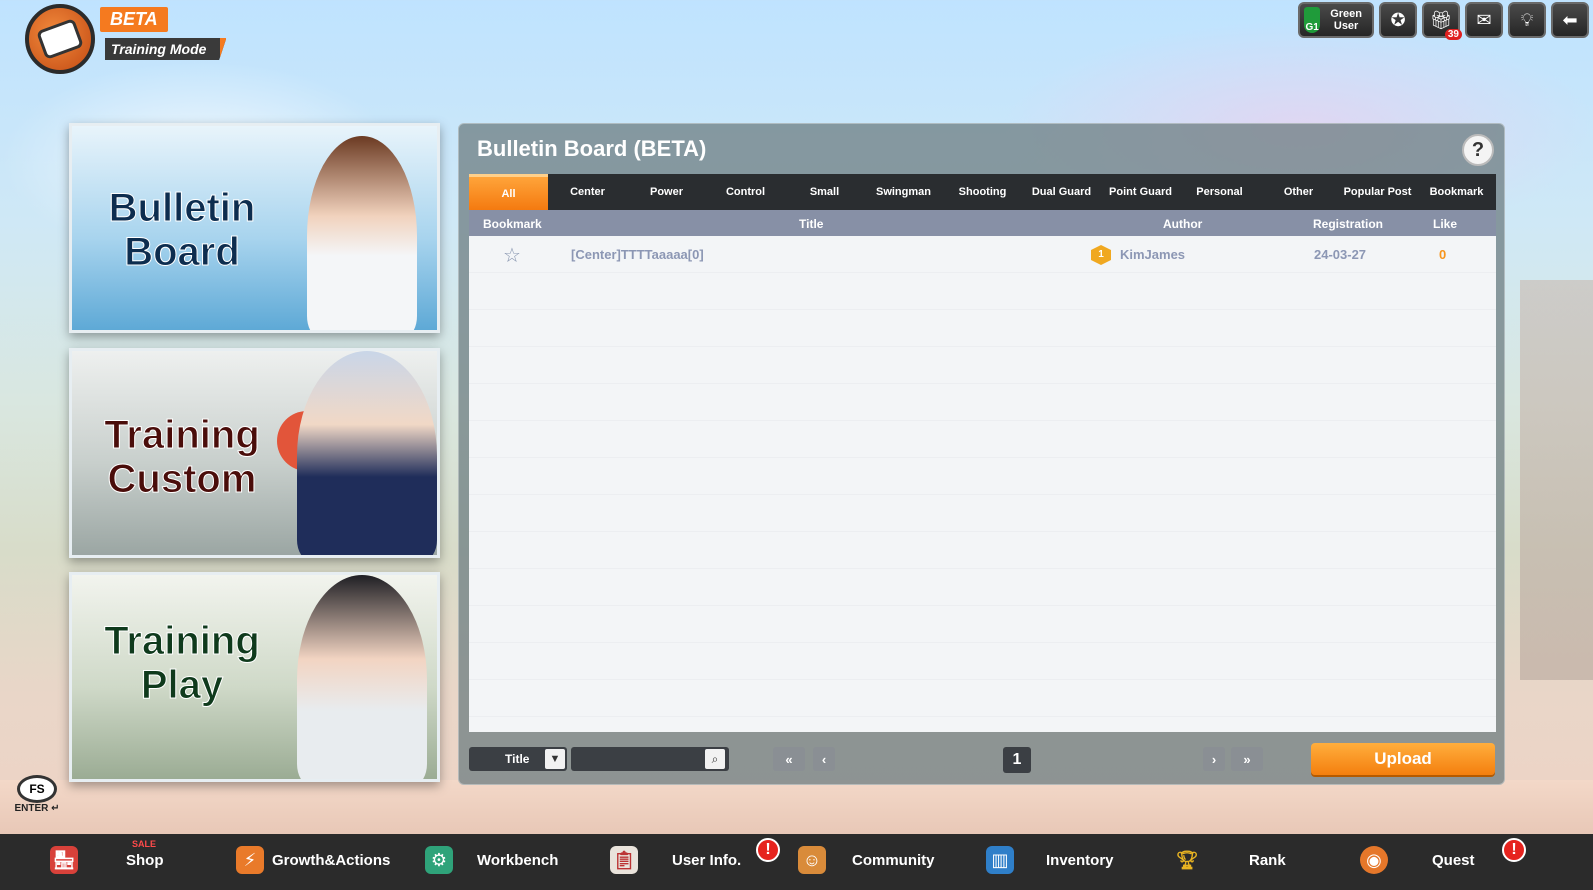 The image size is (1593, 890). I want to click on basketball-logo-icon, so click(60, 39).